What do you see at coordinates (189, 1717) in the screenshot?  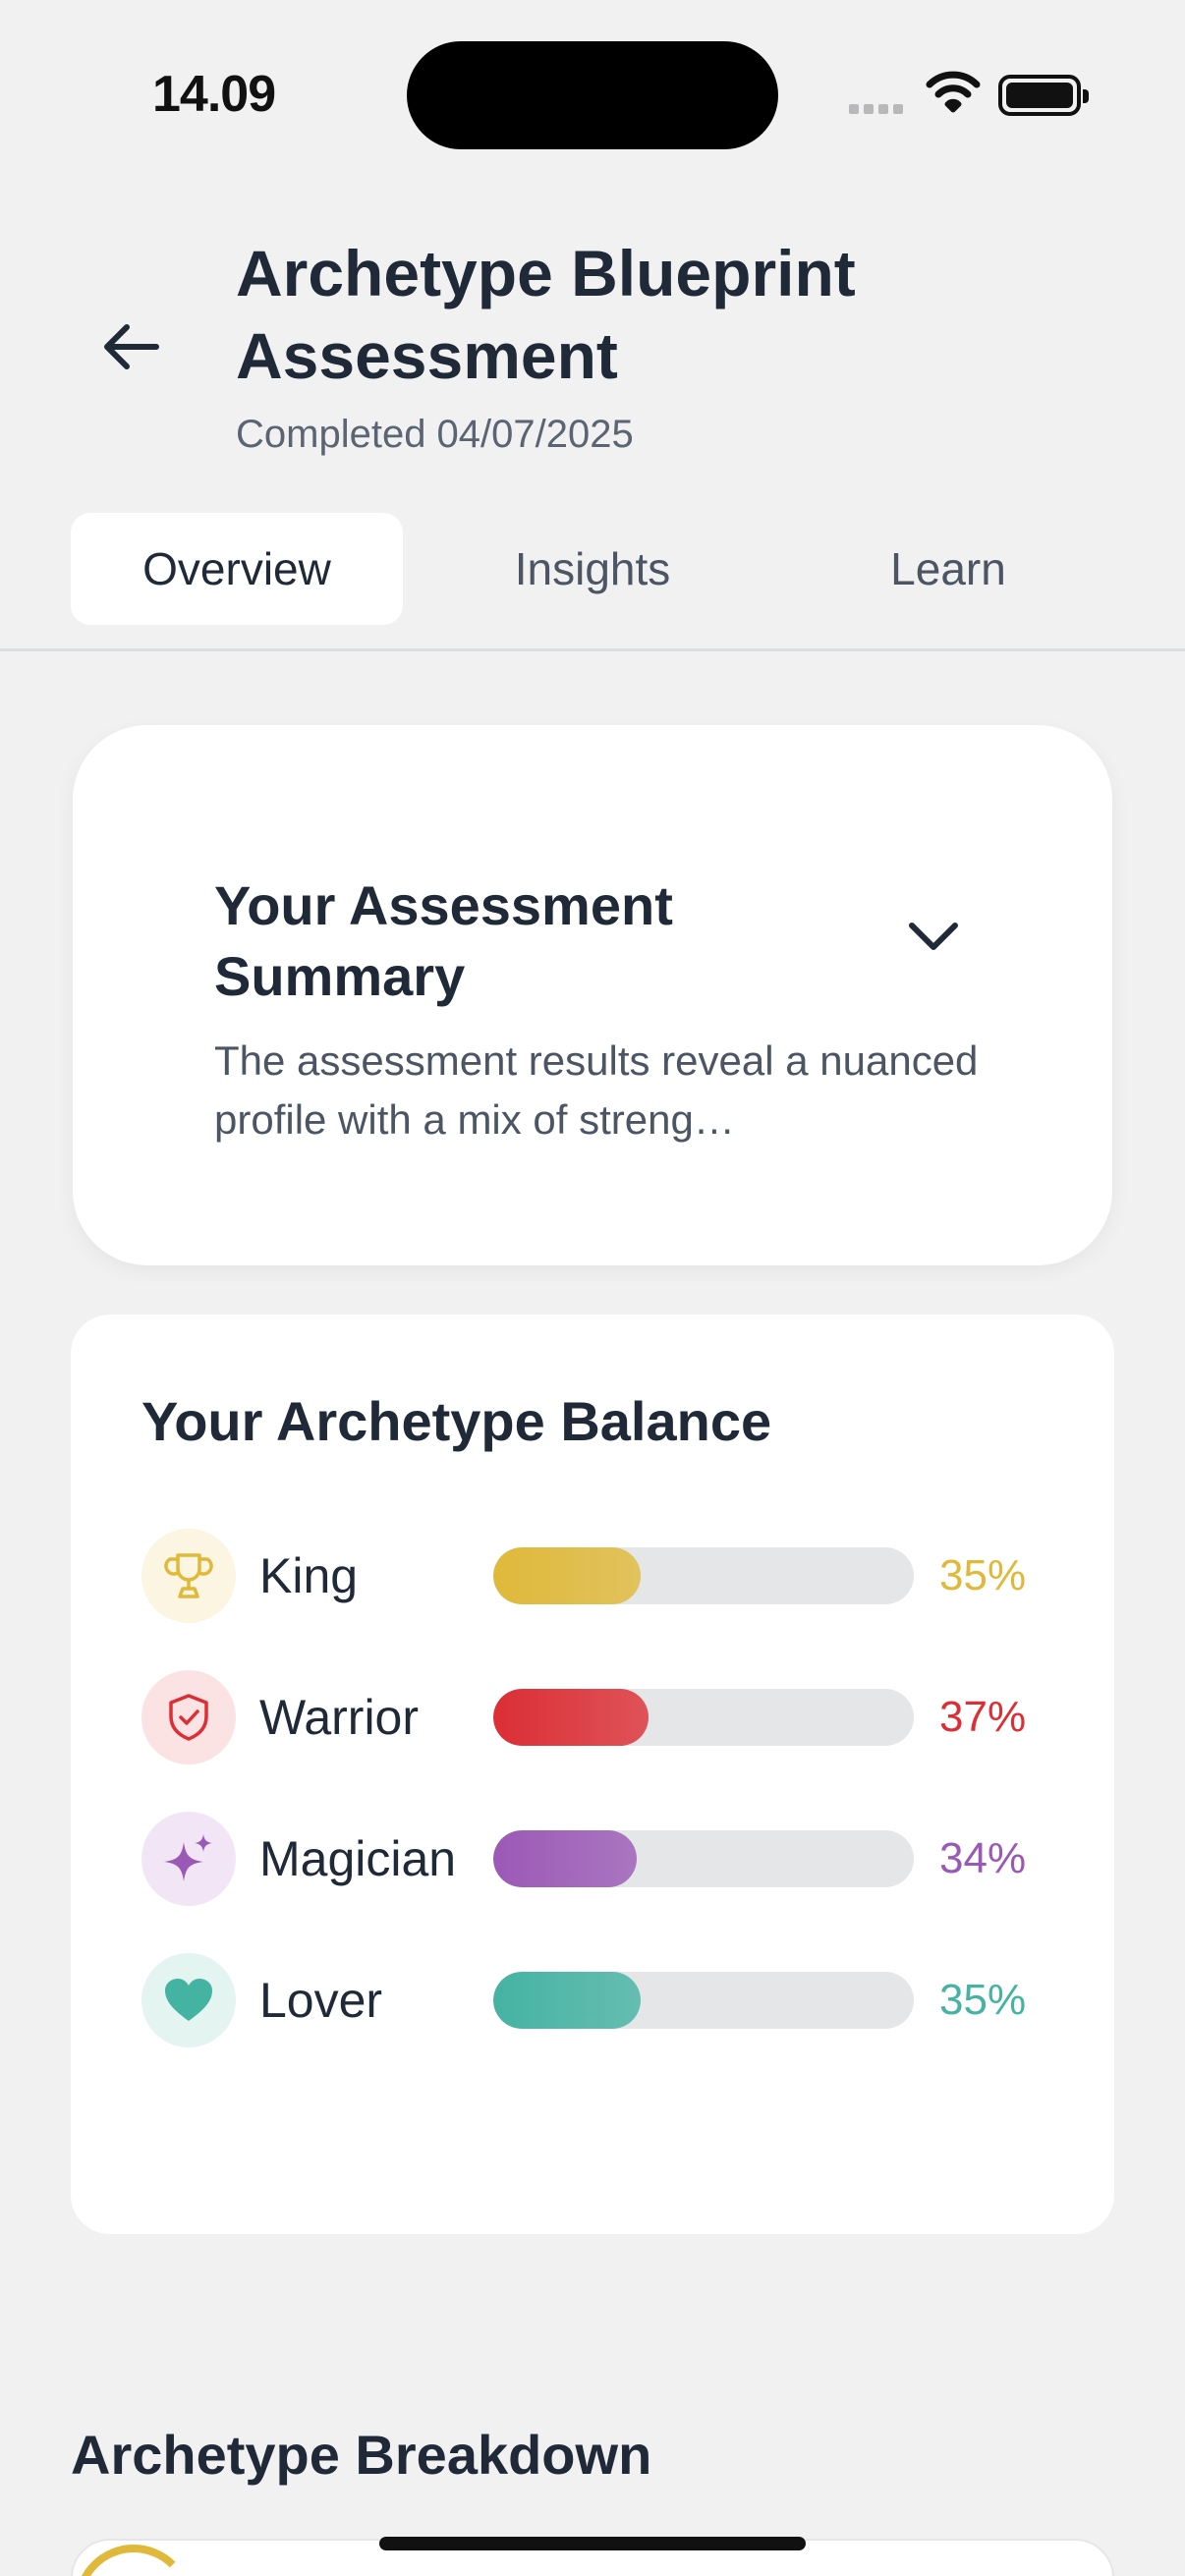 I see `shield-check-icon` at bounding box center [189, 1717].